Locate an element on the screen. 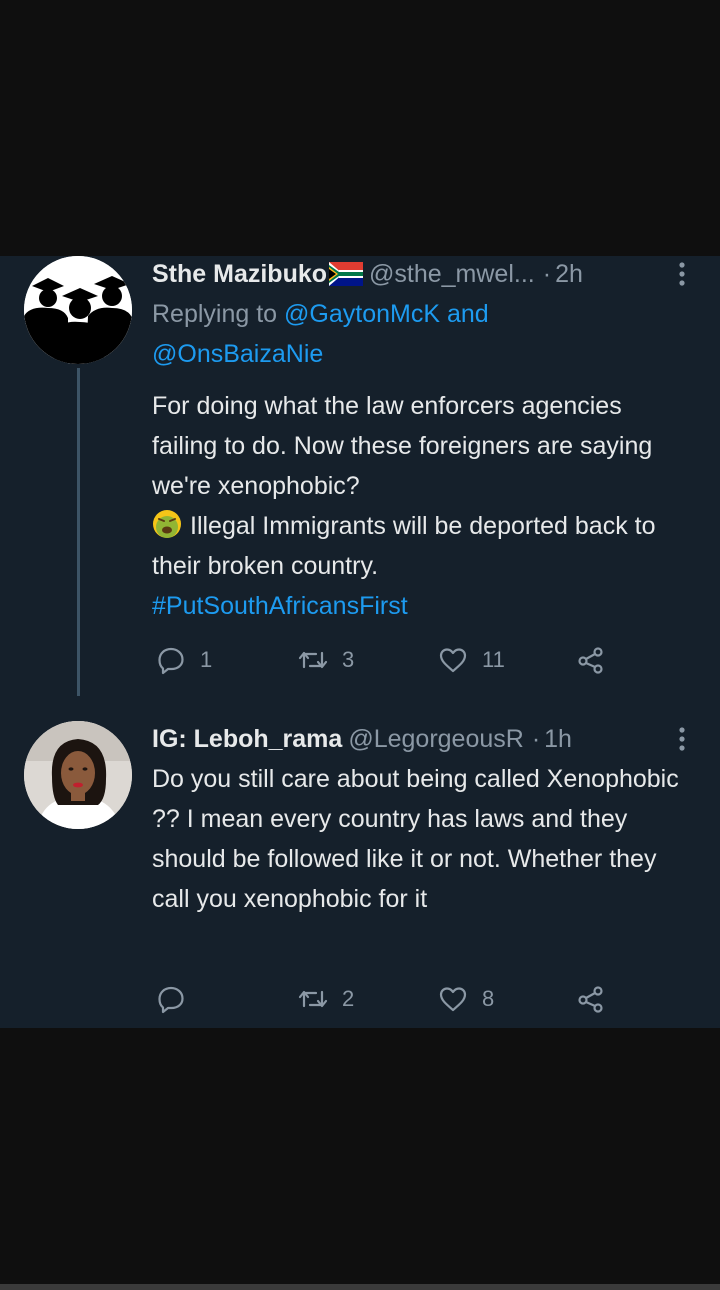 The height and width of the screenshot is (1290, 720). profile-photo-icon is located at coordinates (78, 775).